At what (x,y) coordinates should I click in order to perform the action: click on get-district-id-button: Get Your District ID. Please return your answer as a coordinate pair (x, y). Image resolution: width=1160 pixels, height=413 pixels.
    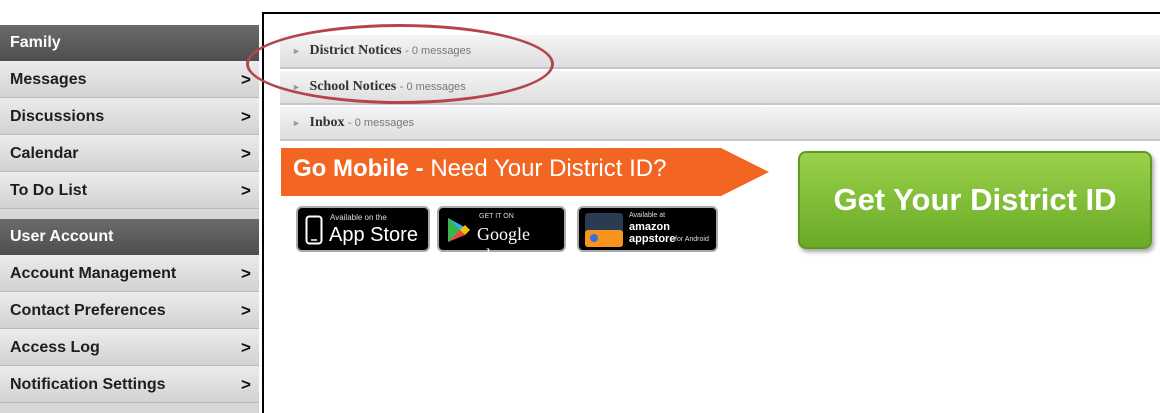
    Looking at the image, I should click on (975, 200).